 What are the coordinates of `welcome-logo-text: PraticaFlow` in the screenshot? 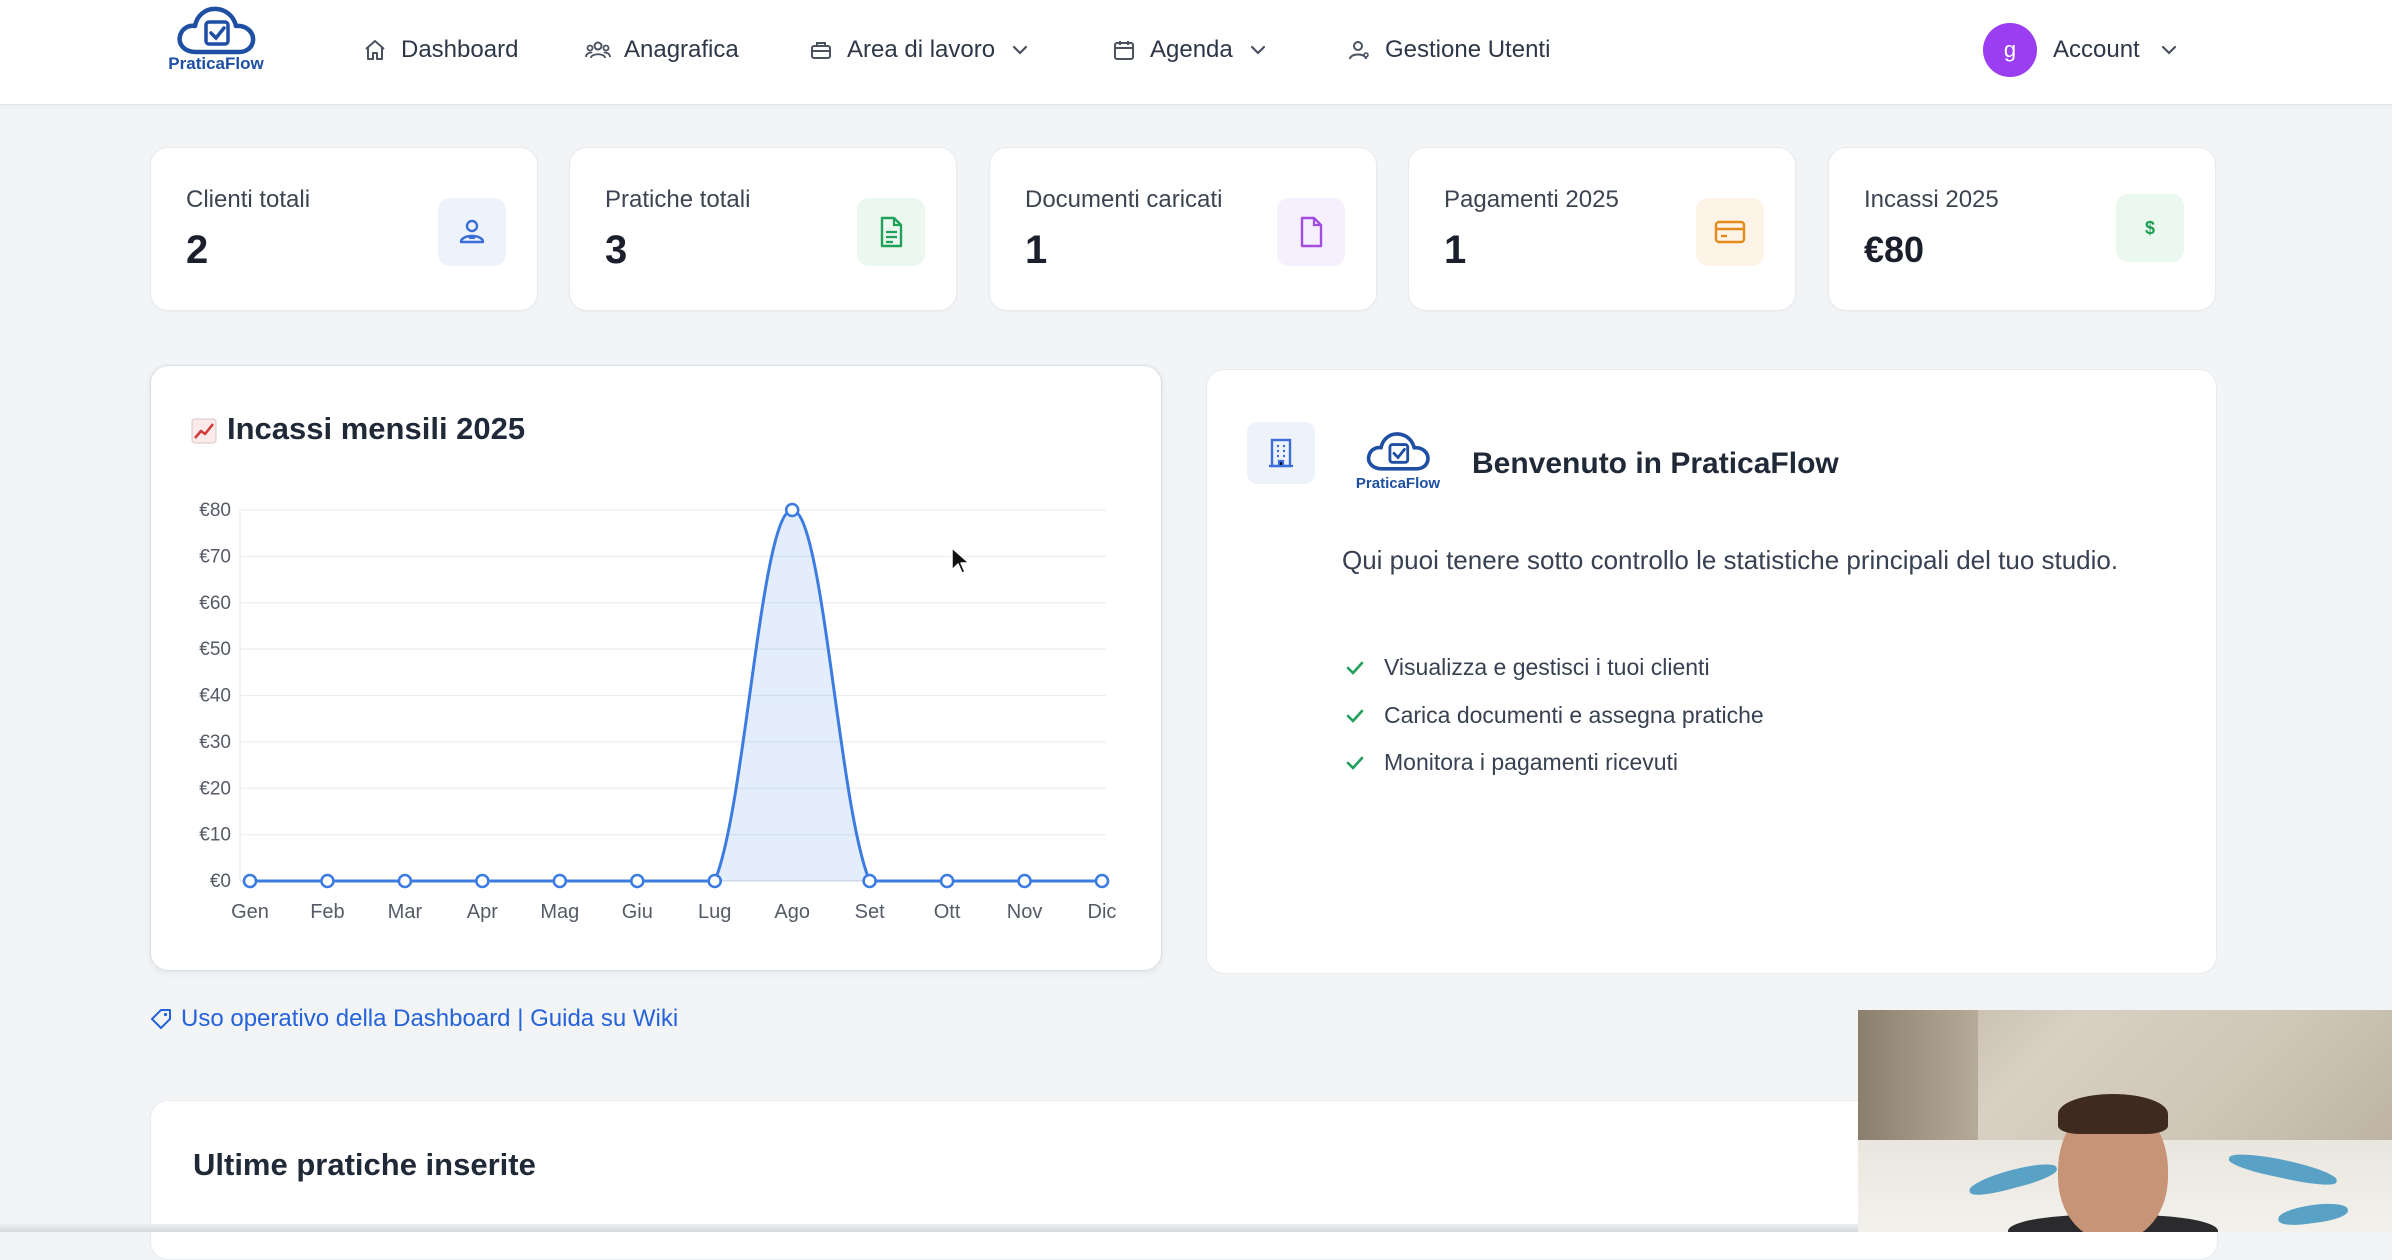 It's located at (1398, 483).